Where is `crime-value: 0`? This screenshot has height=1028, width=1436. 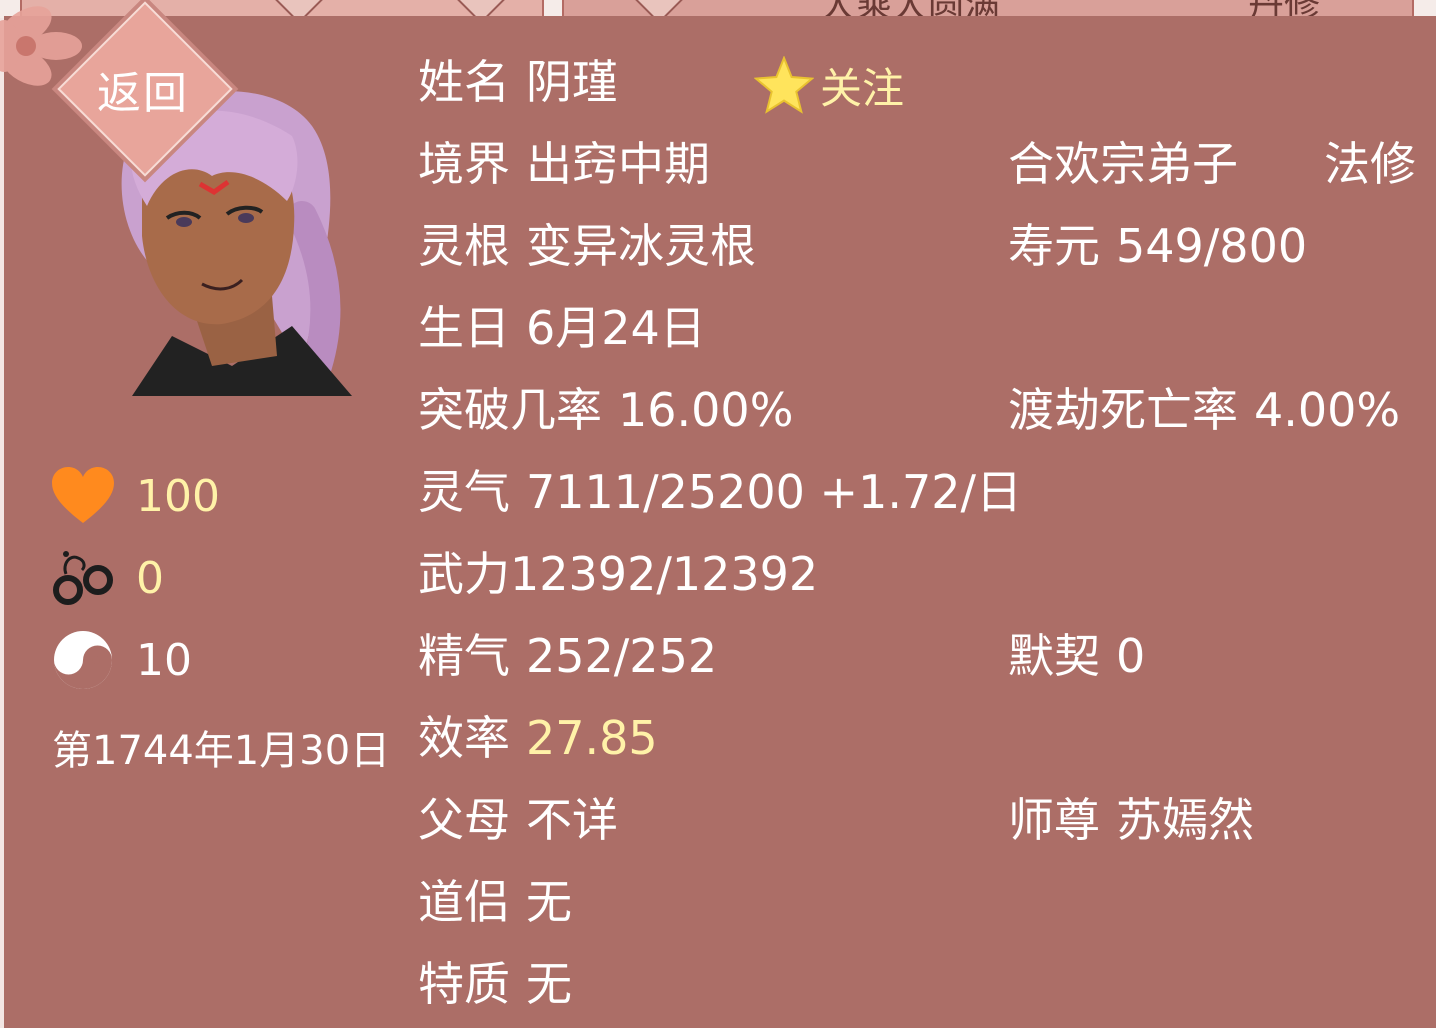 crime-value: 0 is located at coordinates (150, 578).